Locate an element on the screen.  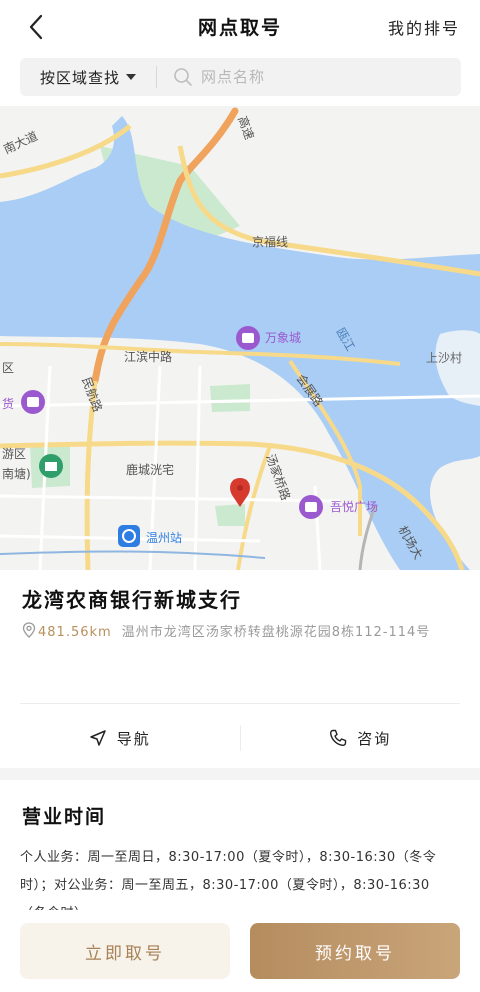
consult-label: 咨询 is located at coordinates (374, 738).